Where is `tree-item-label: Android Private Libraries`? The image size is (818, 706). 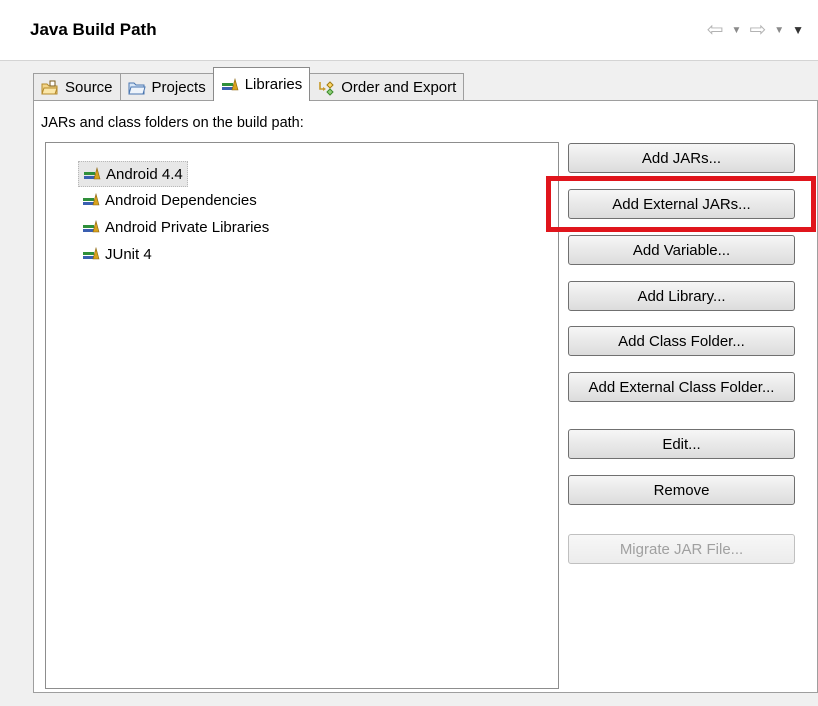
tree-item-label: Android Private Libraries is located at coordinates (187, 227).